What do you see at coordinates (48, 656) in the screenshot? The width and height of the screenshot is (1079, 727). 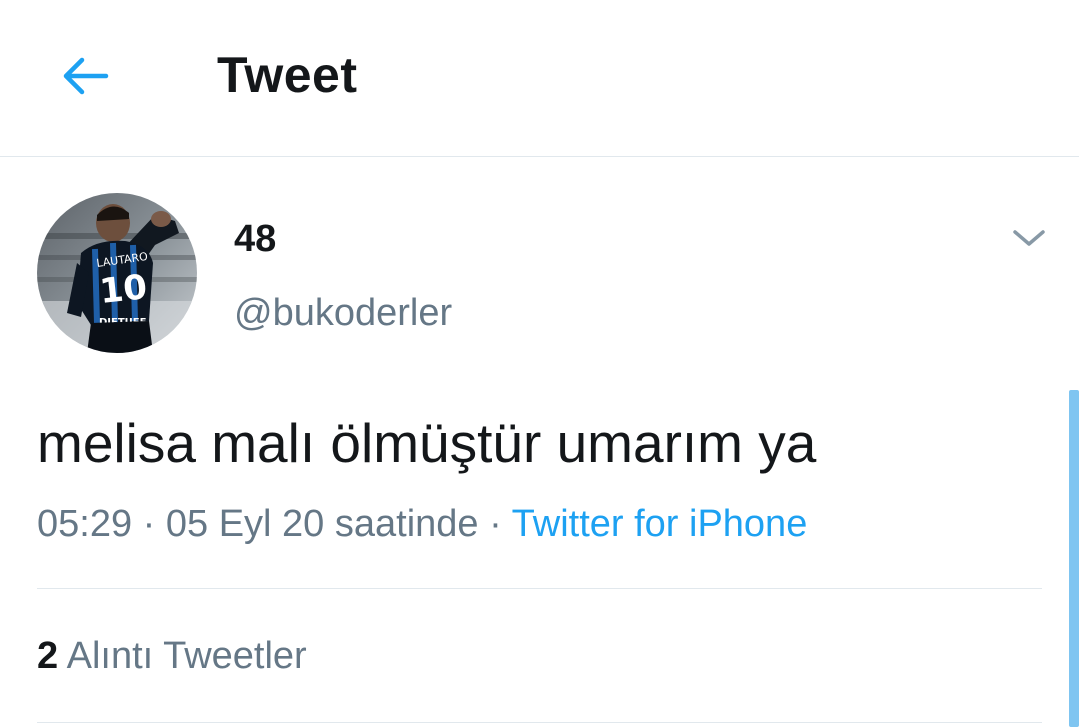 I see `quote-count: 2` at bounding box center [48, 656].